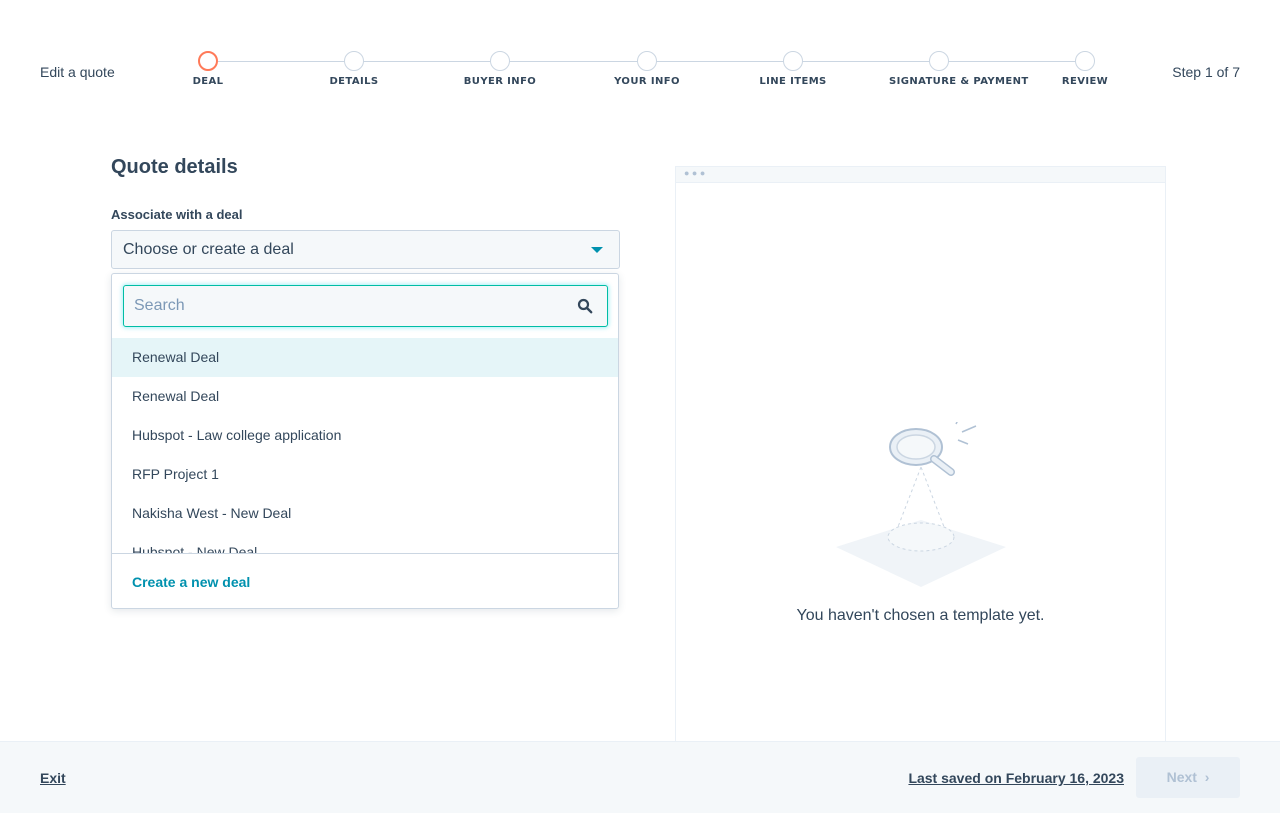 The width and height of the screenshot is (1280, 813). What do you see at coordinates (77, 72) in the screenshot?
I see `page-title: Edit a quote` at bounding box center [77, 72].